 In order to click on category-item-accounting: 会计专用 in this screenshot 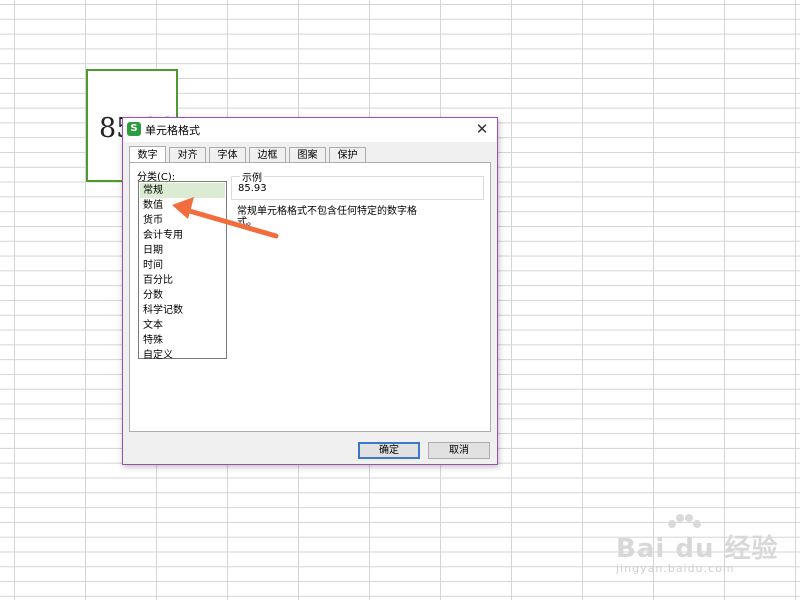, I will do `click(182, 235)`.